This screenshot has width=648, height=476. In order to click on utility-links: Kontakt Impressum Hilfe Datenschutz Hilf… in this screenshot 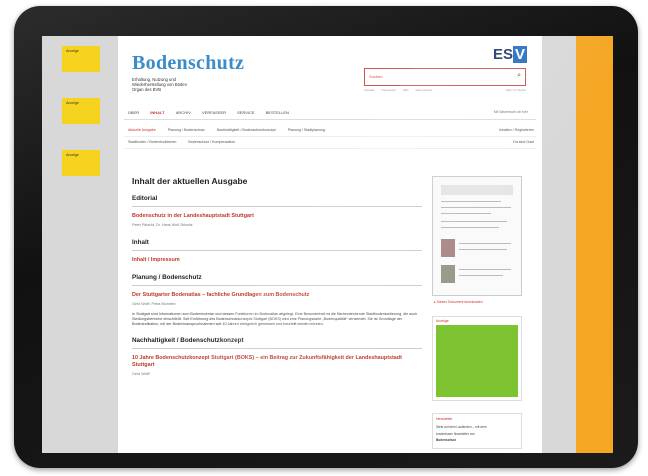, I will do `click(445, 90)`.